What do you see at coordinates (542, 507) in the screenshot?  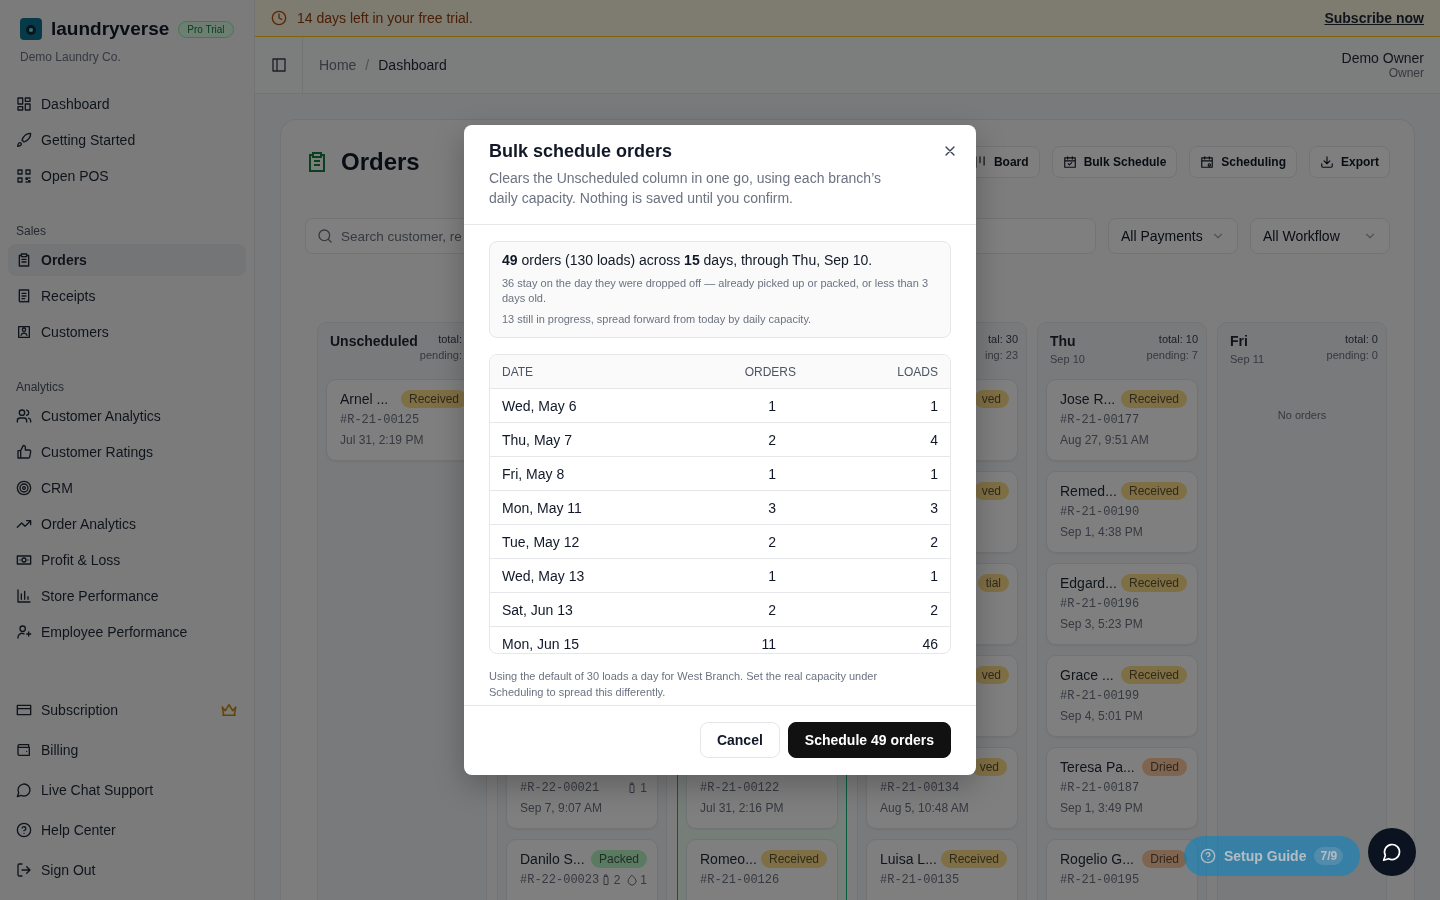 I see `table-cell-text: Mon, May 11` at bounding box center [542, 507].